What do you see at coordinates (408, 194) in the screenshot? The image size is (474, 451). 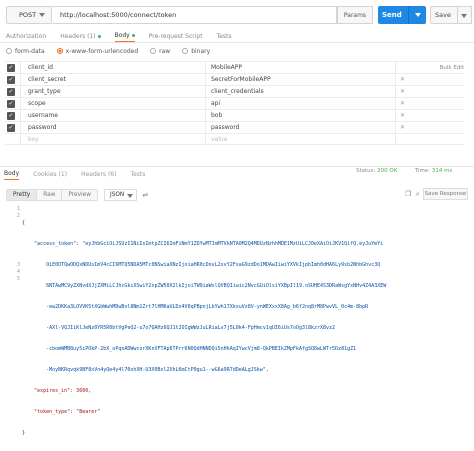 I see `copy-icon: ❐` at bounding box center [408, 194].